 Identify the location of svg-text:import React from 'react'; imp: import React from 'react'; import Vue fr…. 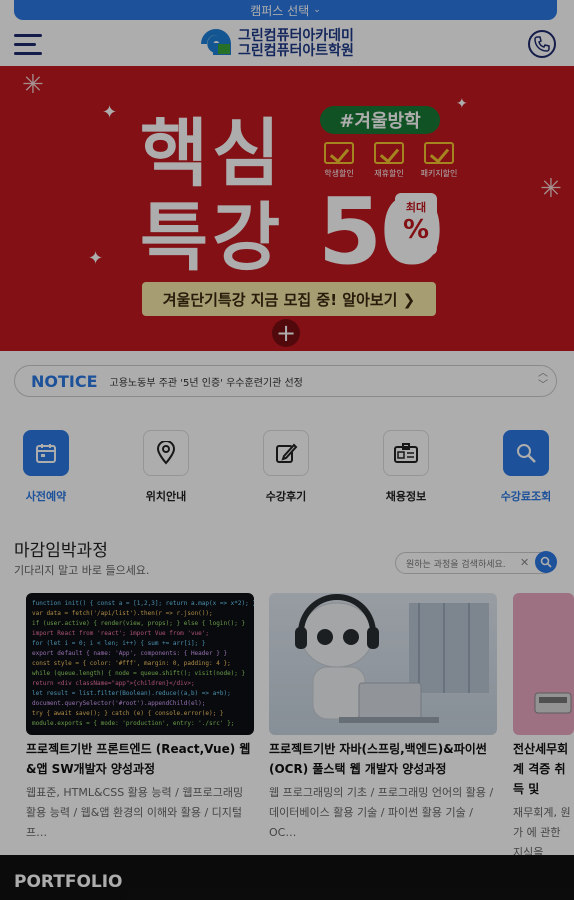
(120, 633).